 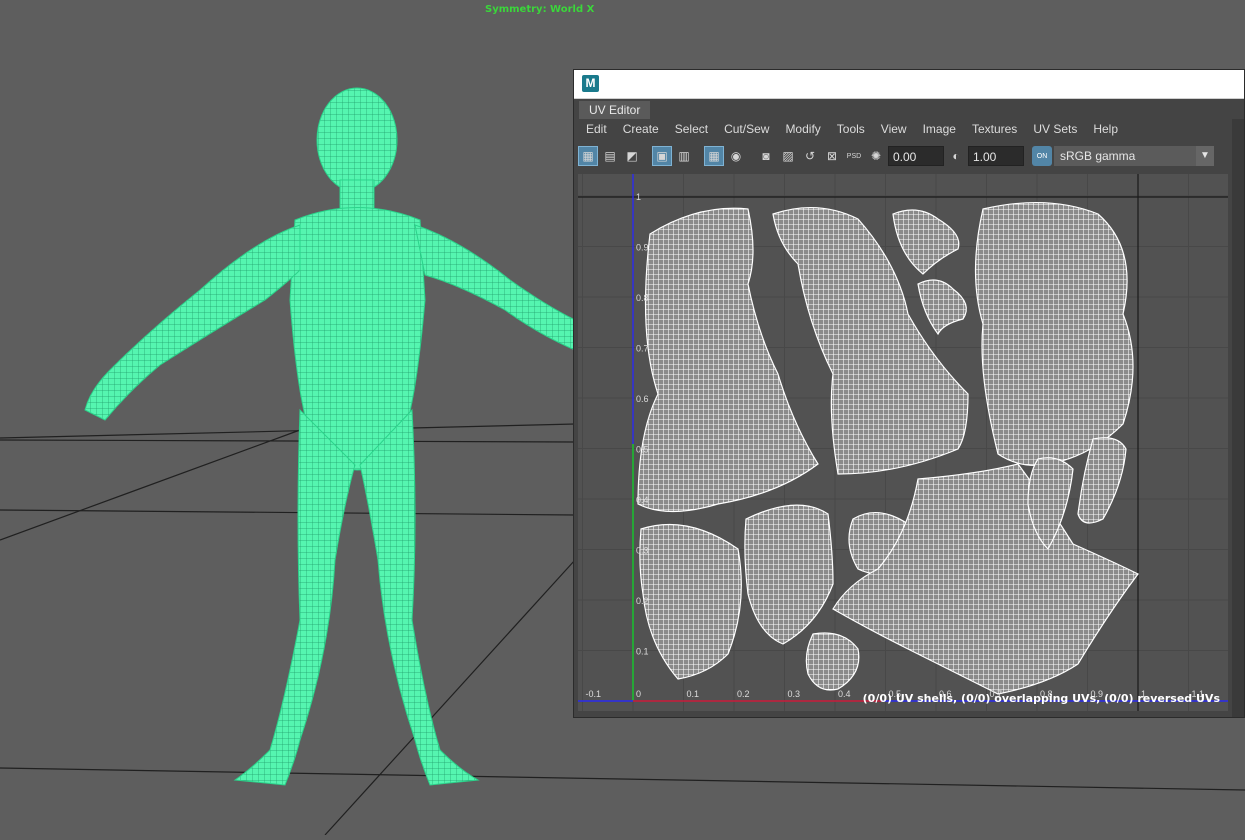 I want to click on side-panel-strip, so click(x=1238, y=418).